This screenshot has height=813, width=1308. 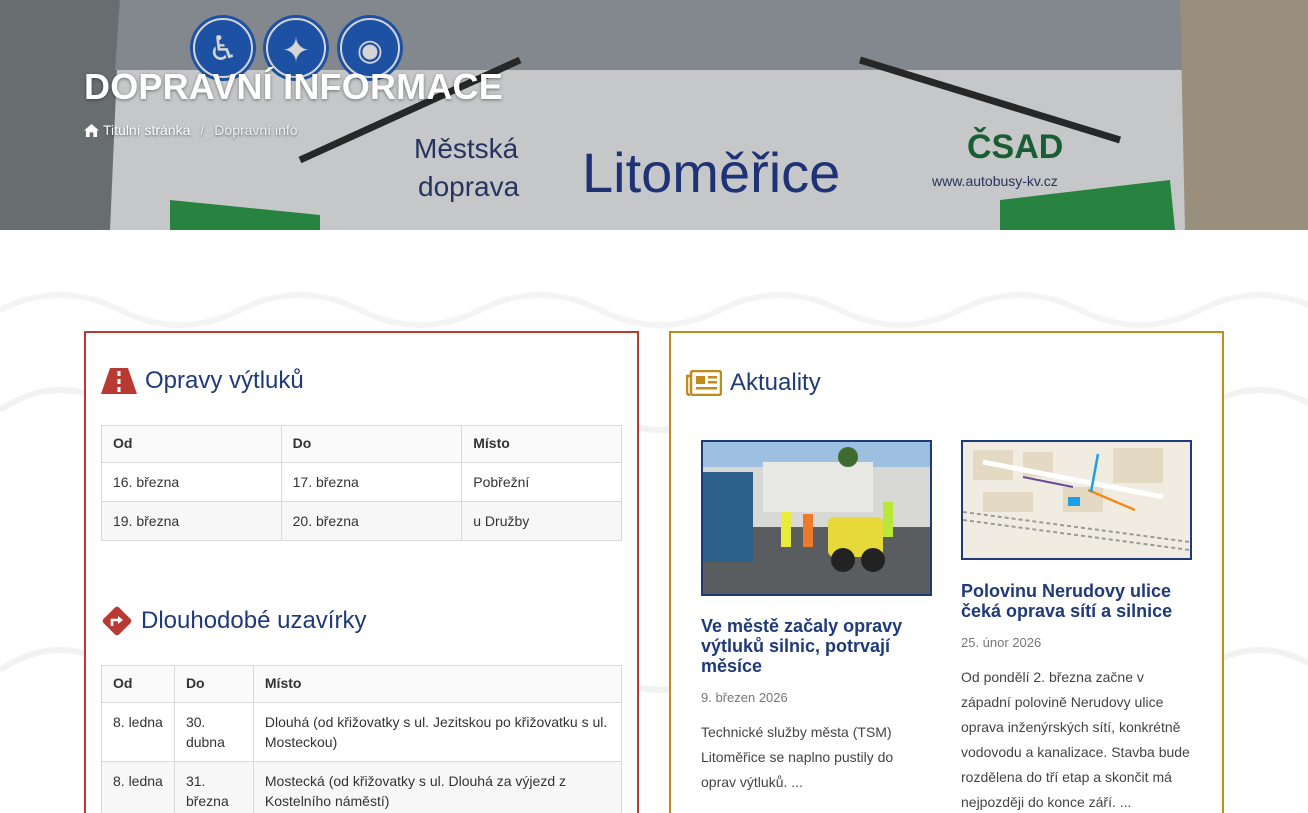 I want to click on breadcrumb: Titulní stránka / Dopravní info, so click(x=191, y=130).